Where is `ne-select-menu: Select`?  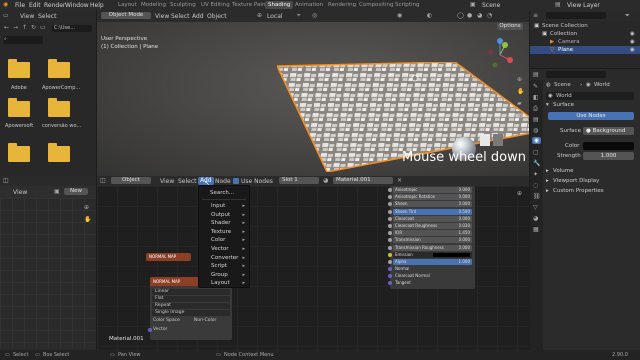 ne-select-menu: Select is located at coordinates (187, 181).